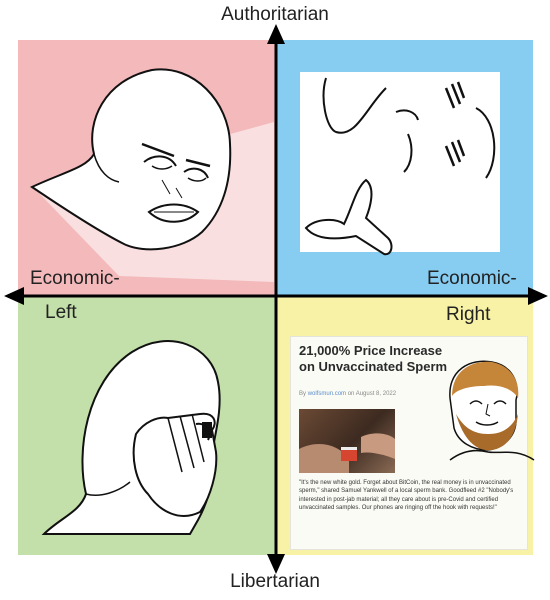 This screenshot has width=550, height=600. I want to click on axis-label-authoritarian: Authoritarian, so click(275, 14).